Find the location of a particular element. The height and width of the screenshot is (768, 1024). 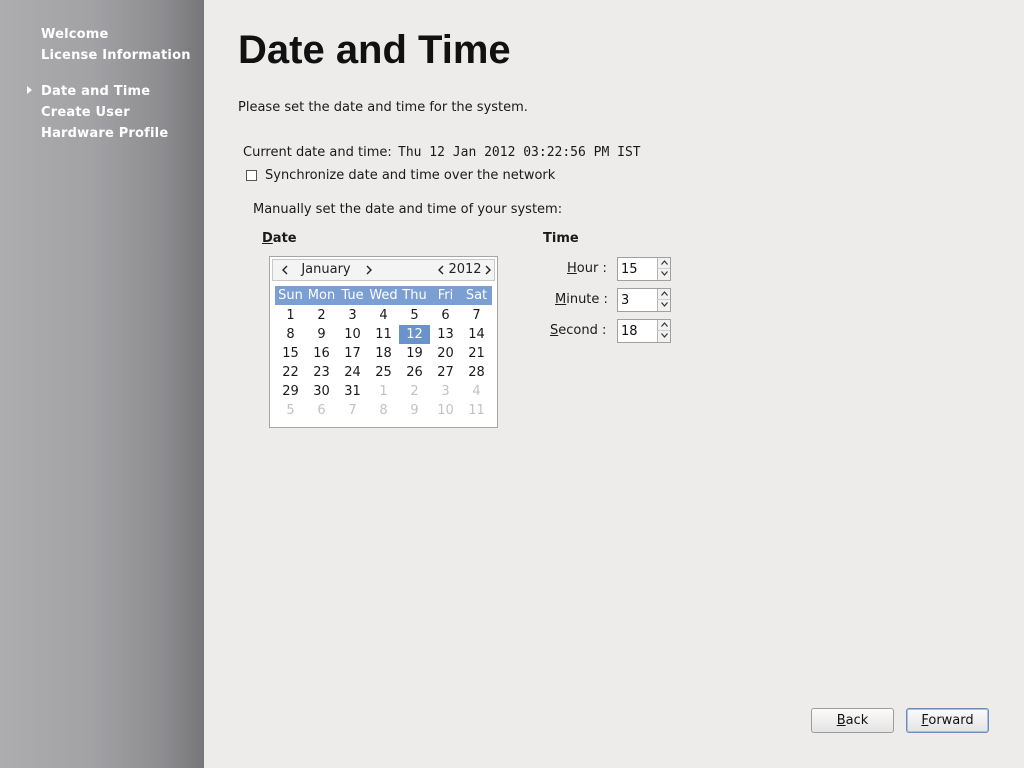

calendar-day: 27 is located at coordinates (445, 372).